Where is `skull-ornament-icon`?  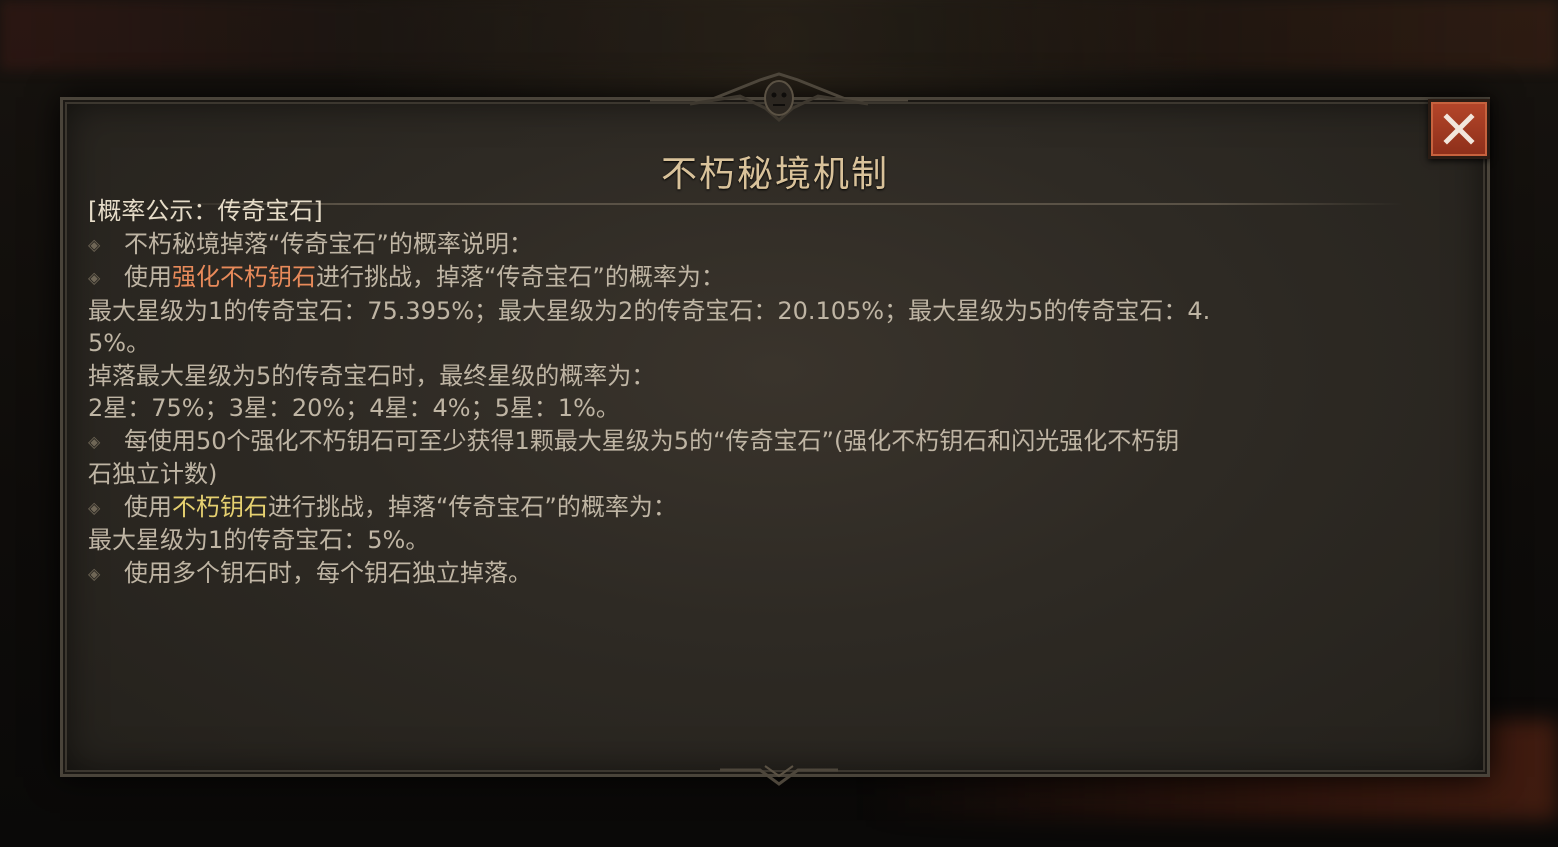
skull-ornament-icon is located at coordinates (779, 97).